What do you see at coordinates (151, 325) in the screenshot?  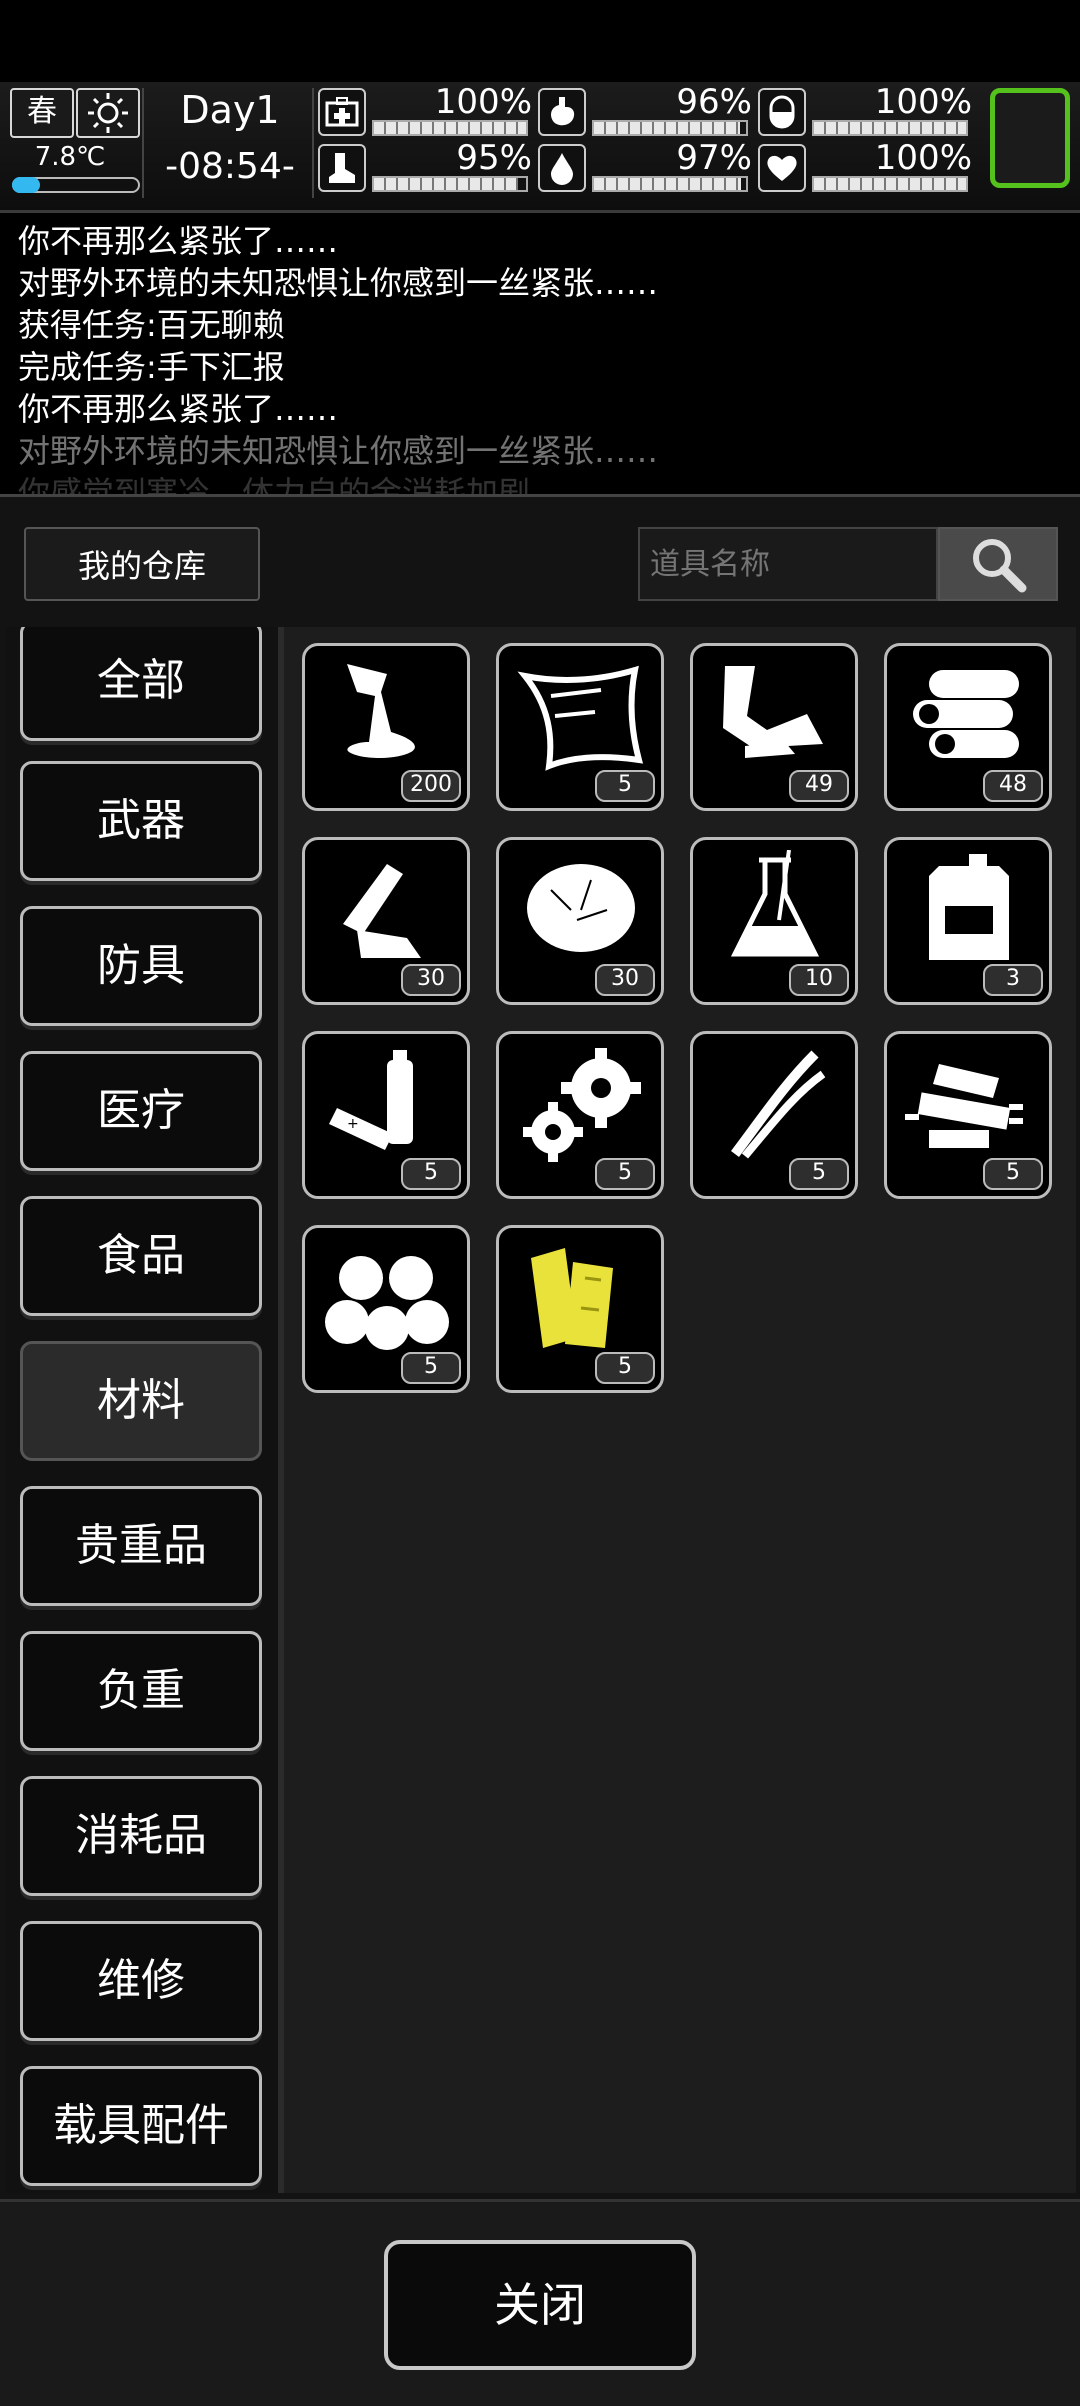 I see `log-line: 获得任务:百无聊赖` at bounding box center [151, 325].